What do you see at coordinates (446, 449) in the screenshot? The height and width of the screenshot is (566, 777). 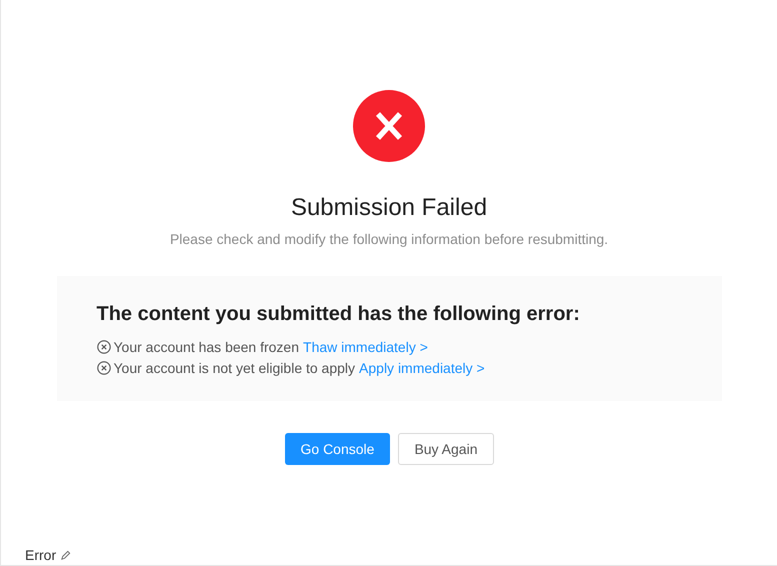 I see `buy-again-button: Buy Again` at bounding box center [446, 449].